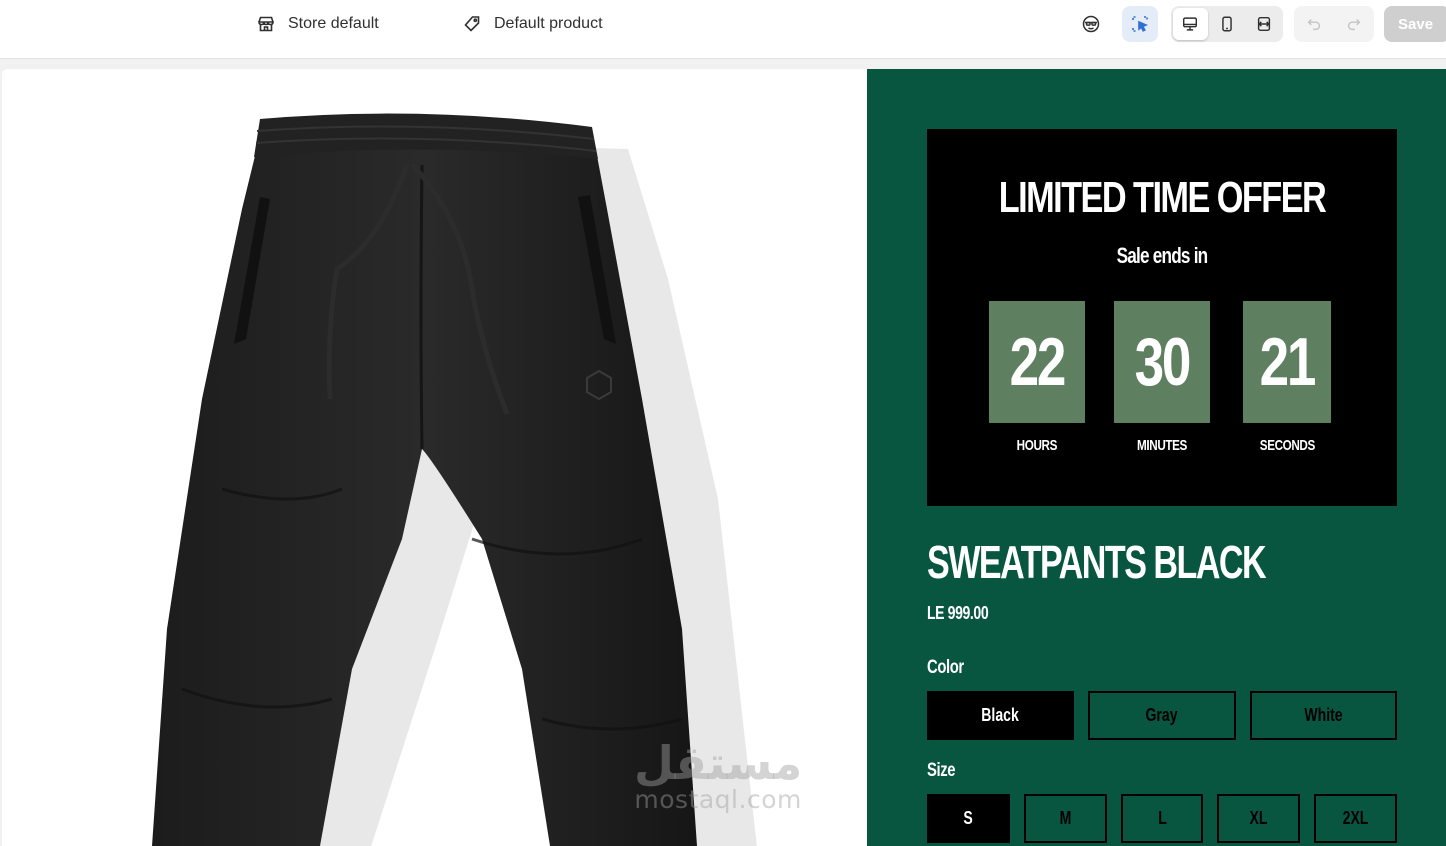 Image resolution: width=1446 pixels, height=846 pixels. What do you see at coordinates (945, 667) in the screenshot?
I see `color-option-label: Color` at bounding box center [945, 667].